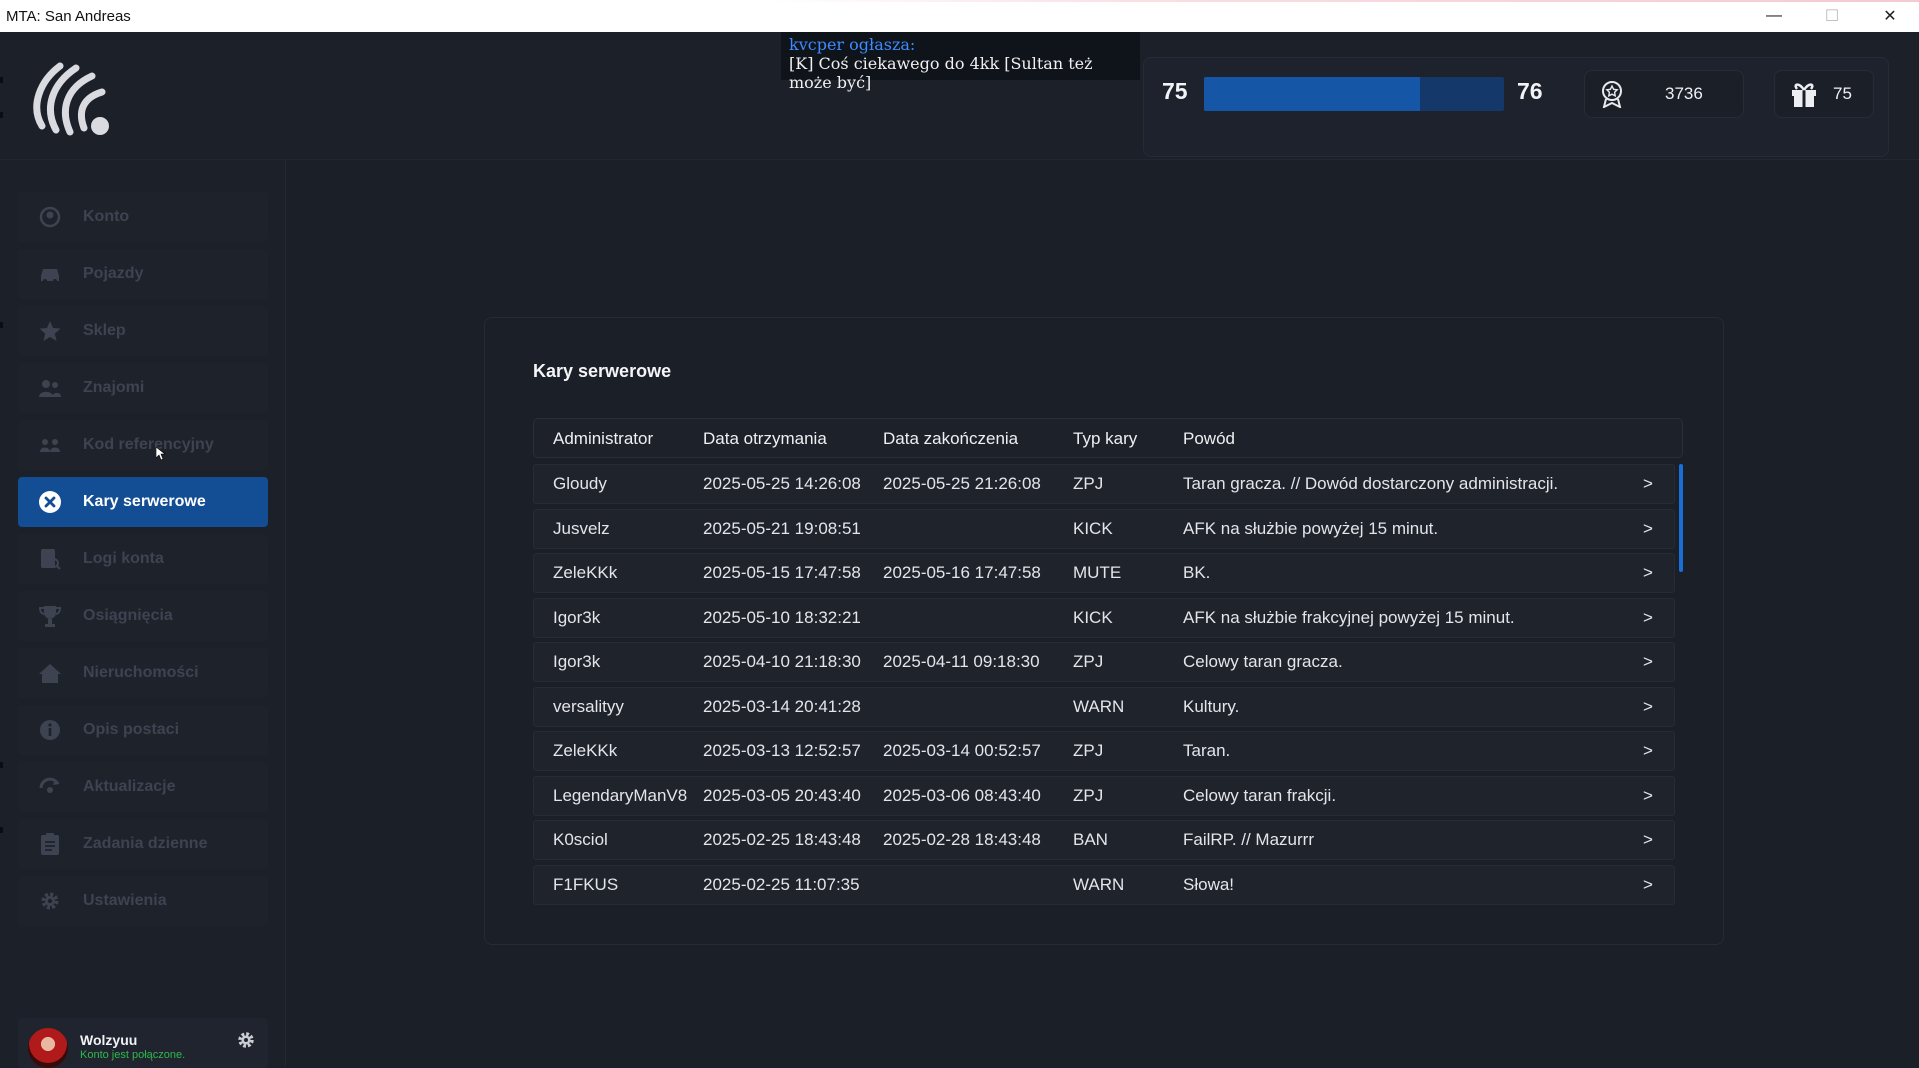 This screenshot has width=1919, height=1068. Describe the element at coordinates (1090, 839) in the screenshot. I see `cell-penalty-type: BAN` at that location.